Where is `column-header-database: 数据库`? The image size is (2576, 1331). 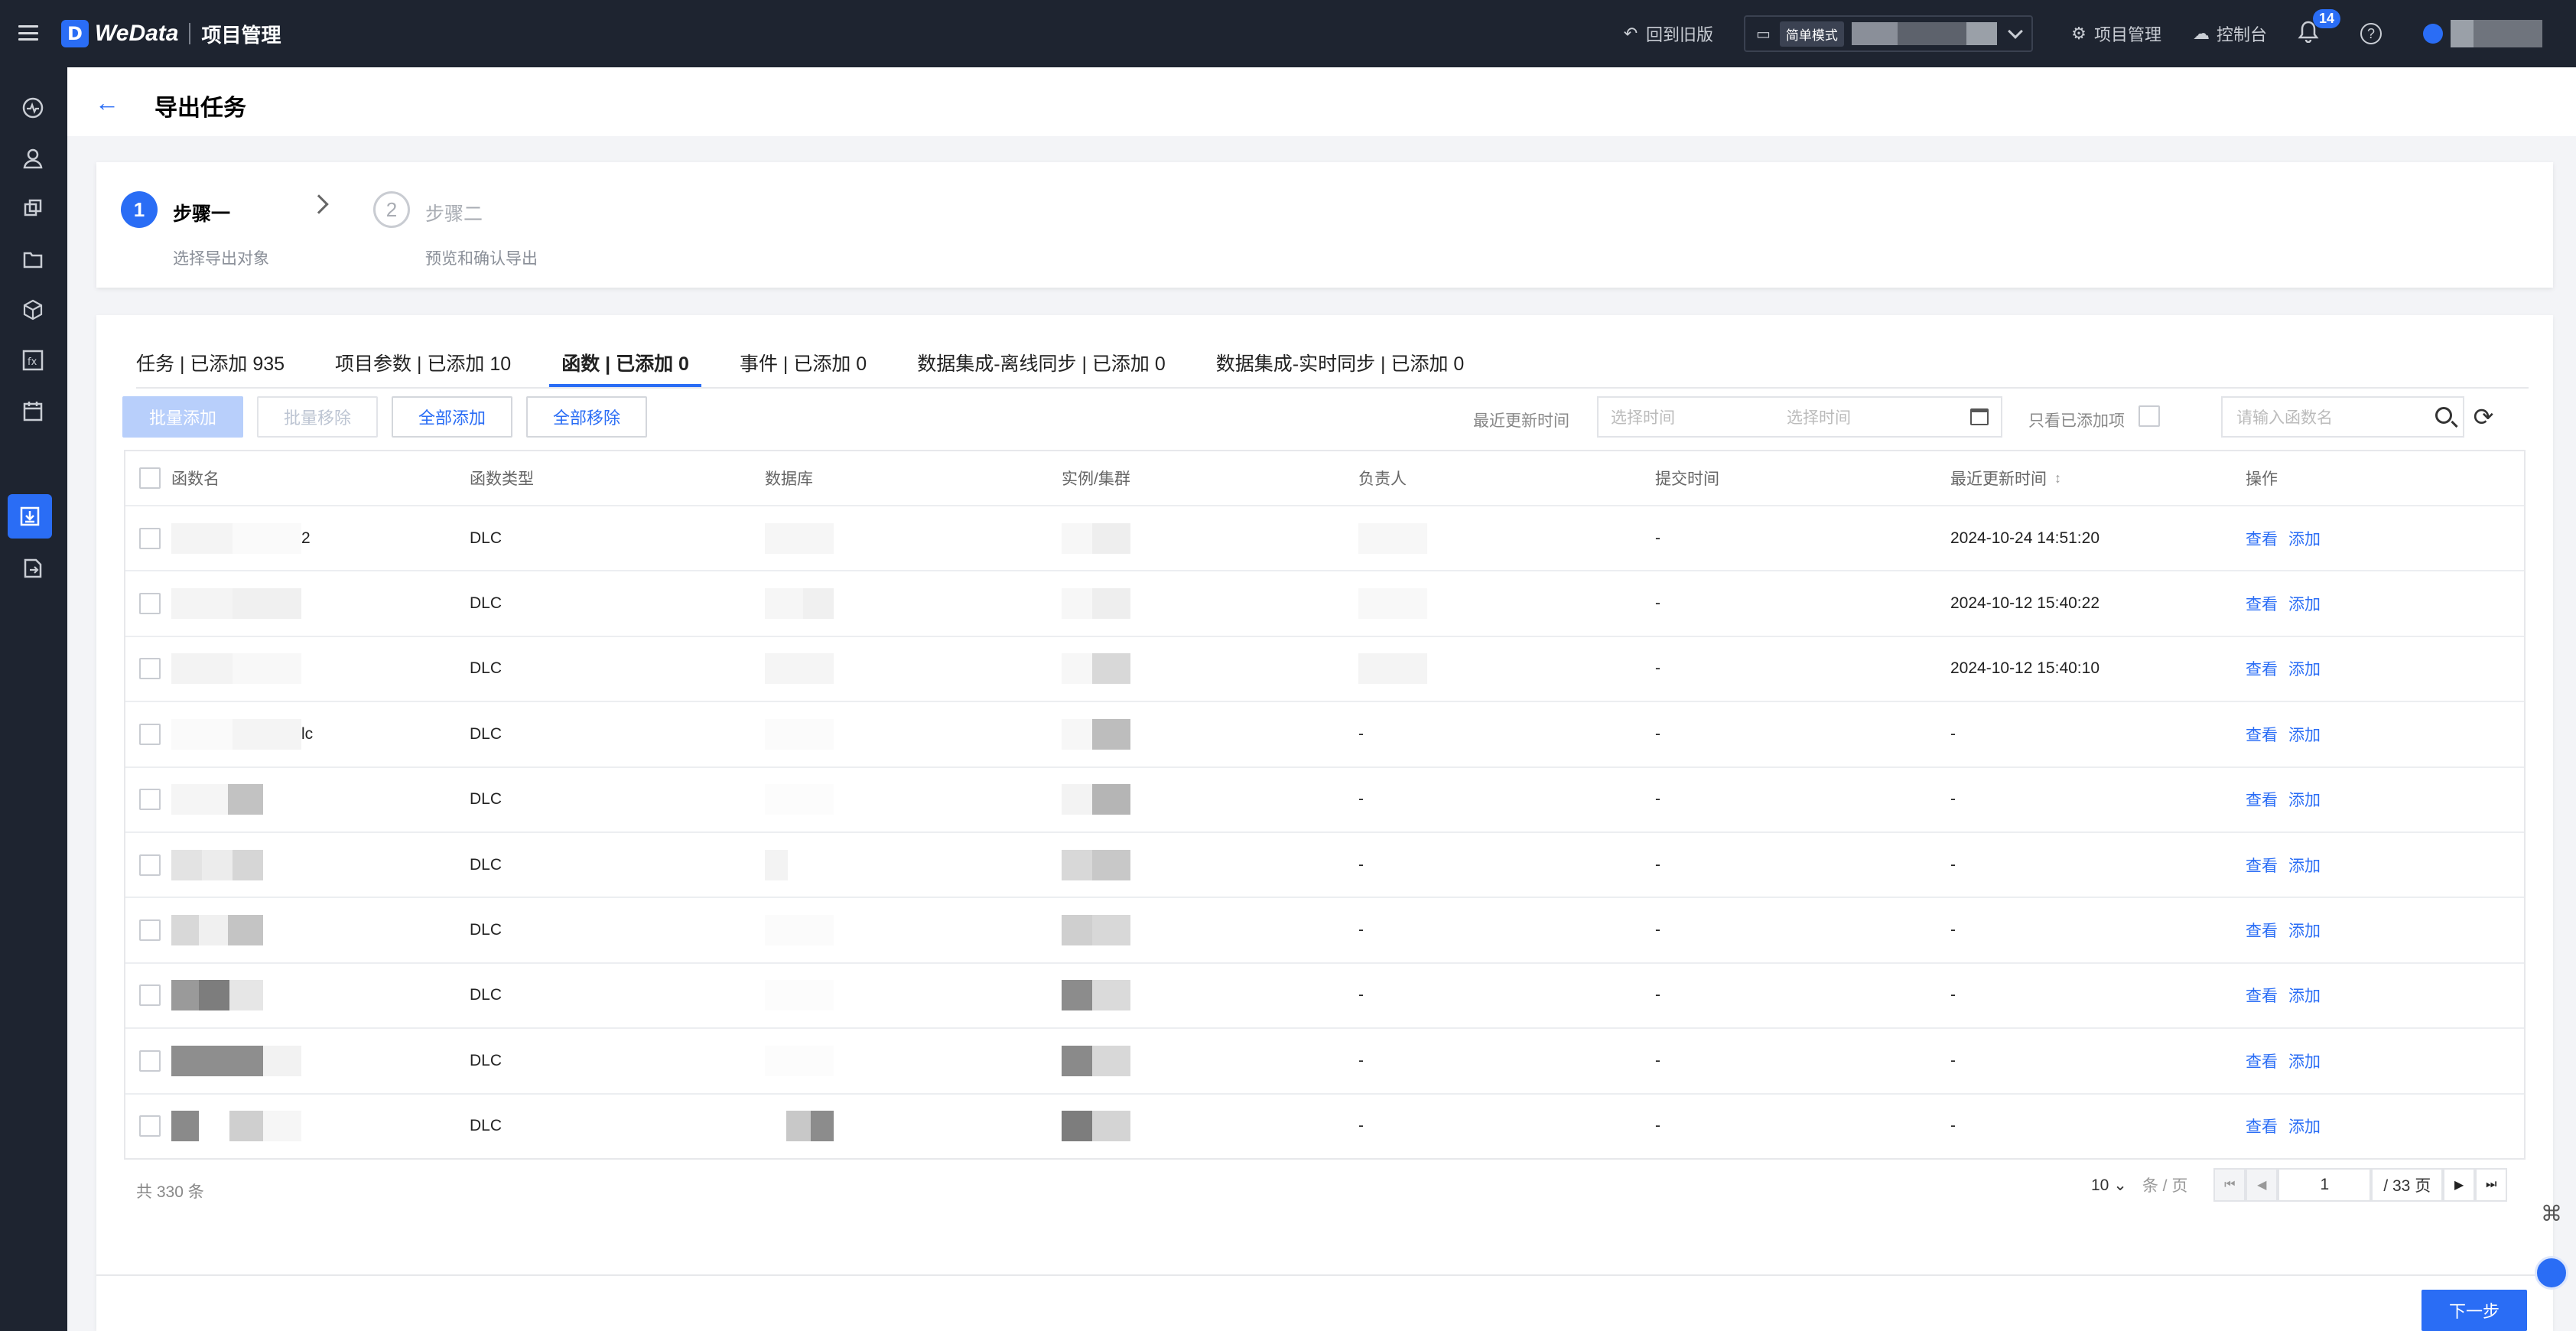 column-header-database: 数据库 is located at coordinates (789, 479).